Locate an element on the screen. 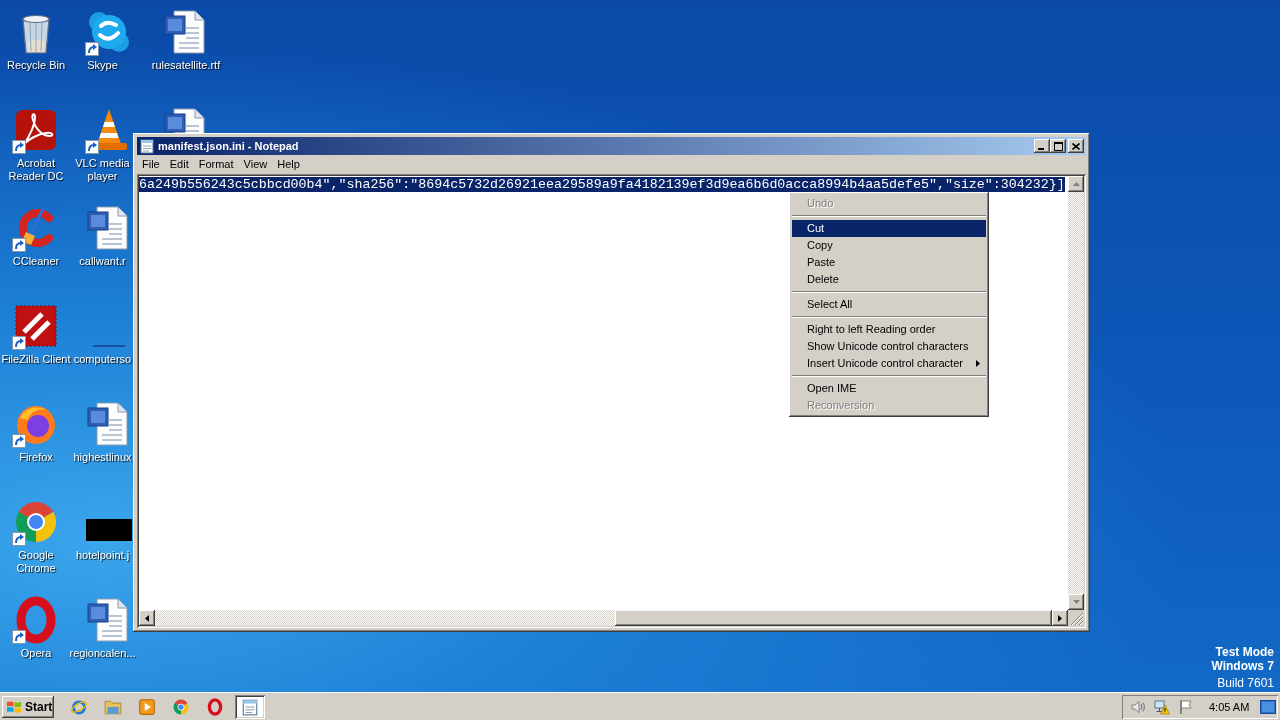 Image resolution: width=1280 pixels, height=720 pixels. notice-text: Windows 7 is located at coordinates (1242, 666).